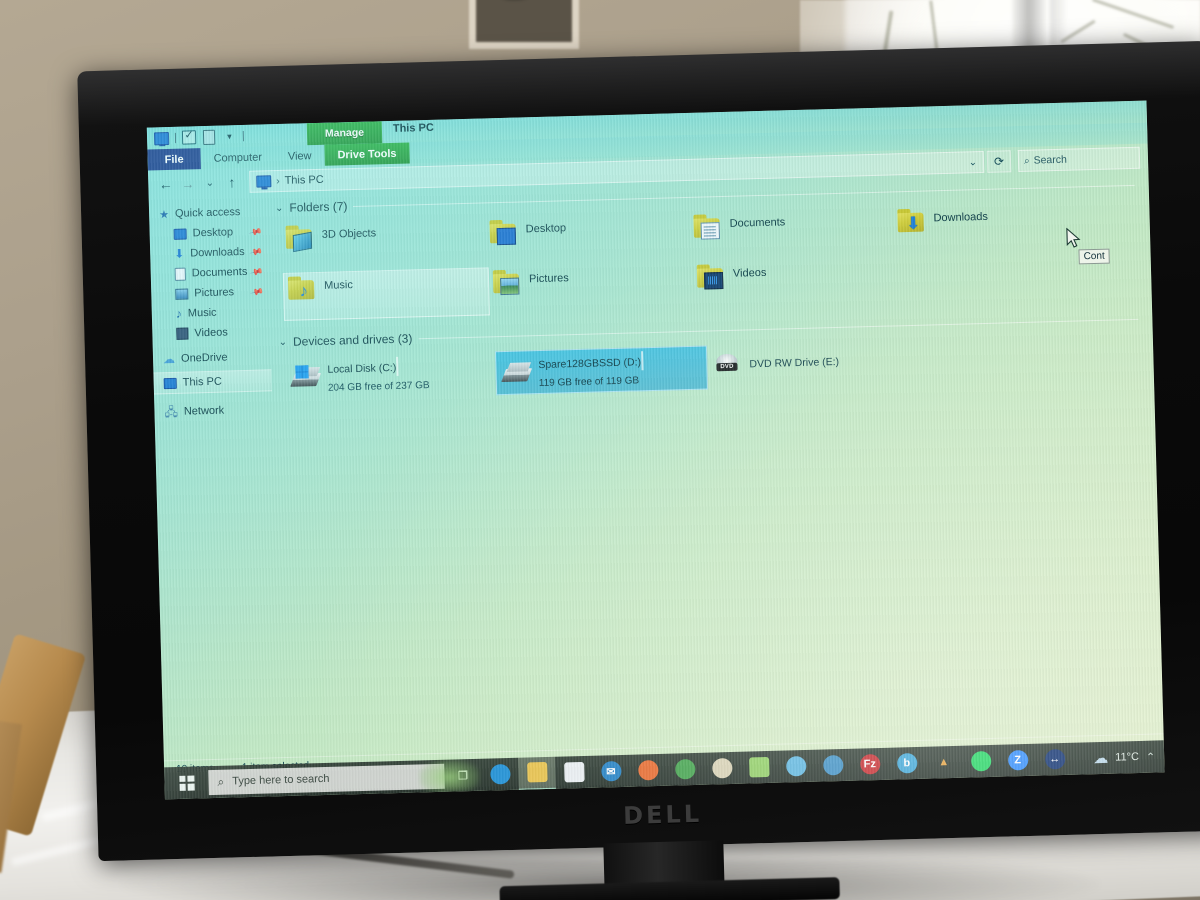  I want to click on folder-tile-desktop: Desktop, so click(587, 238).